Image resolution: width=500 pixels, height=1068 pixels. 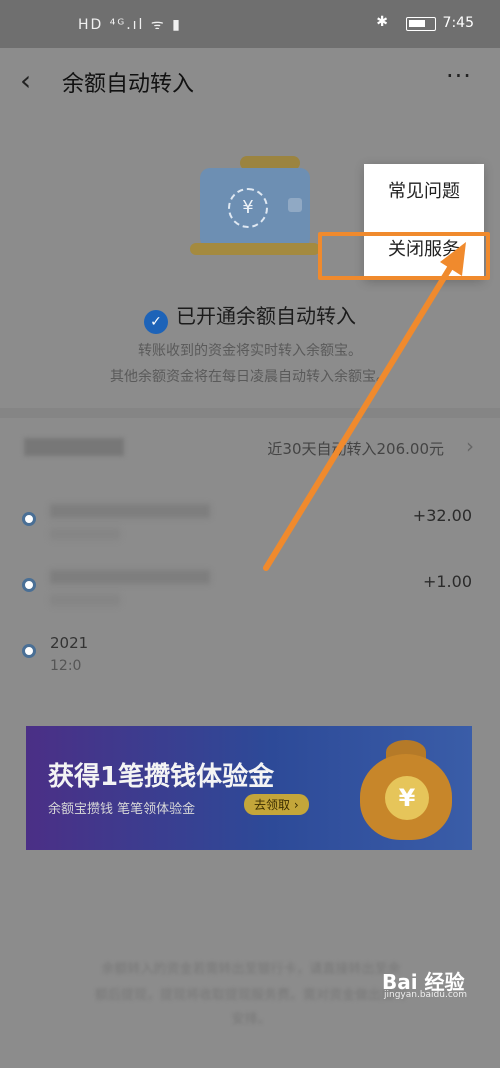 What do you see at coordinates (69, 643) in the screenshot?
I see `record-date: 2021` at bounding box center [69, 643].